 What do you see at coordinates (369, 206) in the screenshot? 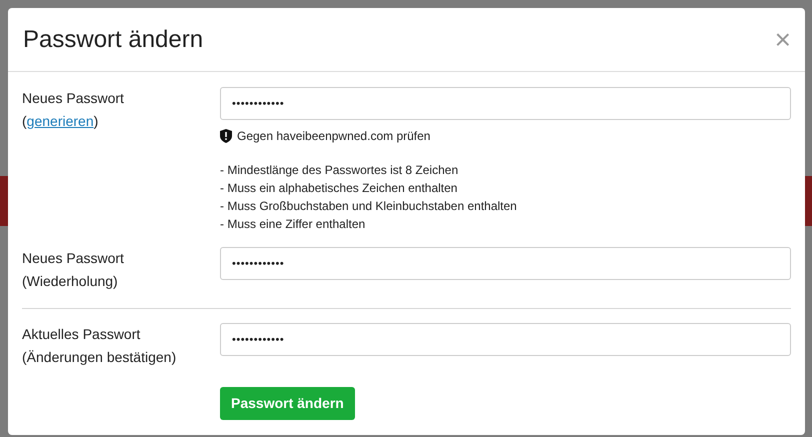
I see `password-rule: - Muss Großbuchstaben und Kleinbuchstaben enthalten` at bounding box center [369, 206].